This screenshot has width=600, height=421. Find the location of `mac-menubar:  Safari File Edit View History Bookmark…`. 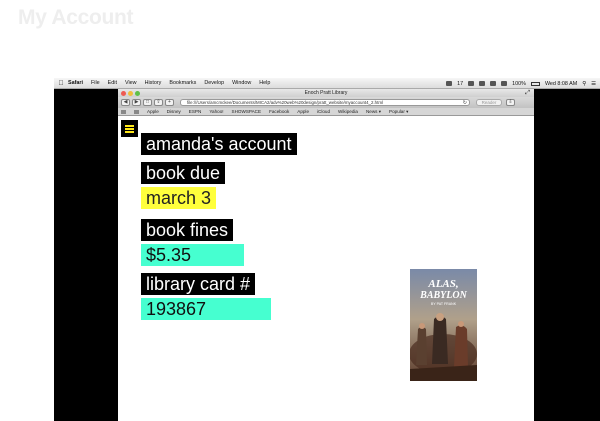

mac-menubar:  Safari File Edit View History Bookmark… is located at coordinates (327, 83).